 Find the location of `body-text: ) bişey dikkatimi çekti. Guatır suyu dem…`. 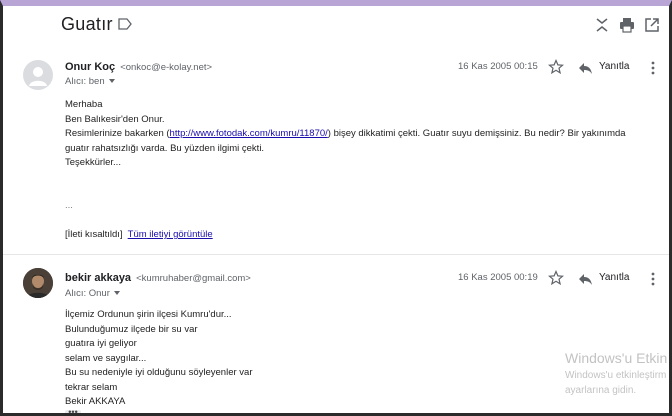

body-text: ) bişey dikkatimi çekti. Guatır suyu dem… is located at coordinates (476, 133).